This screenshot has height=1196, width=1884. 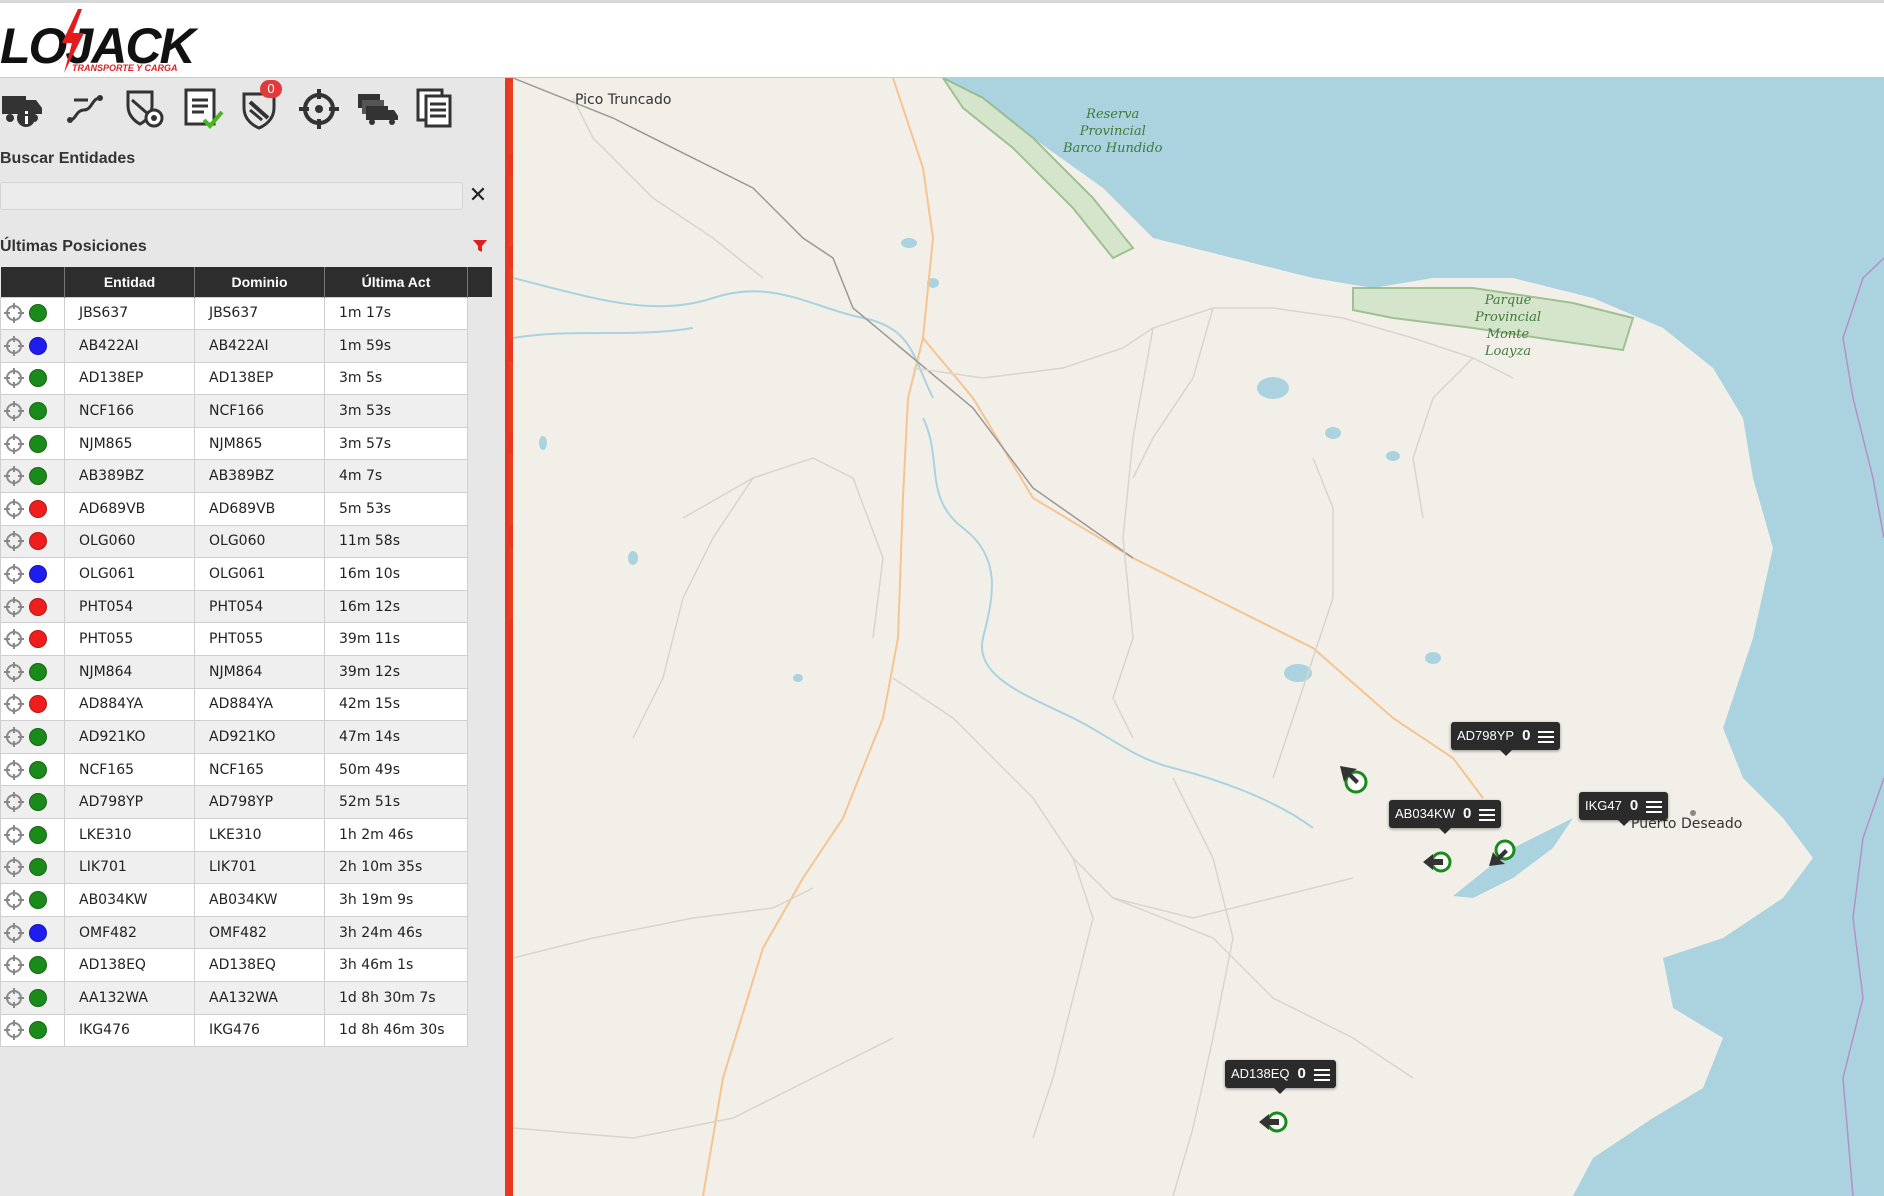 What do you see at coordinates (32, 606) in the screenshot?
I see `row-icons-cell` at bounding box center [32, 606].